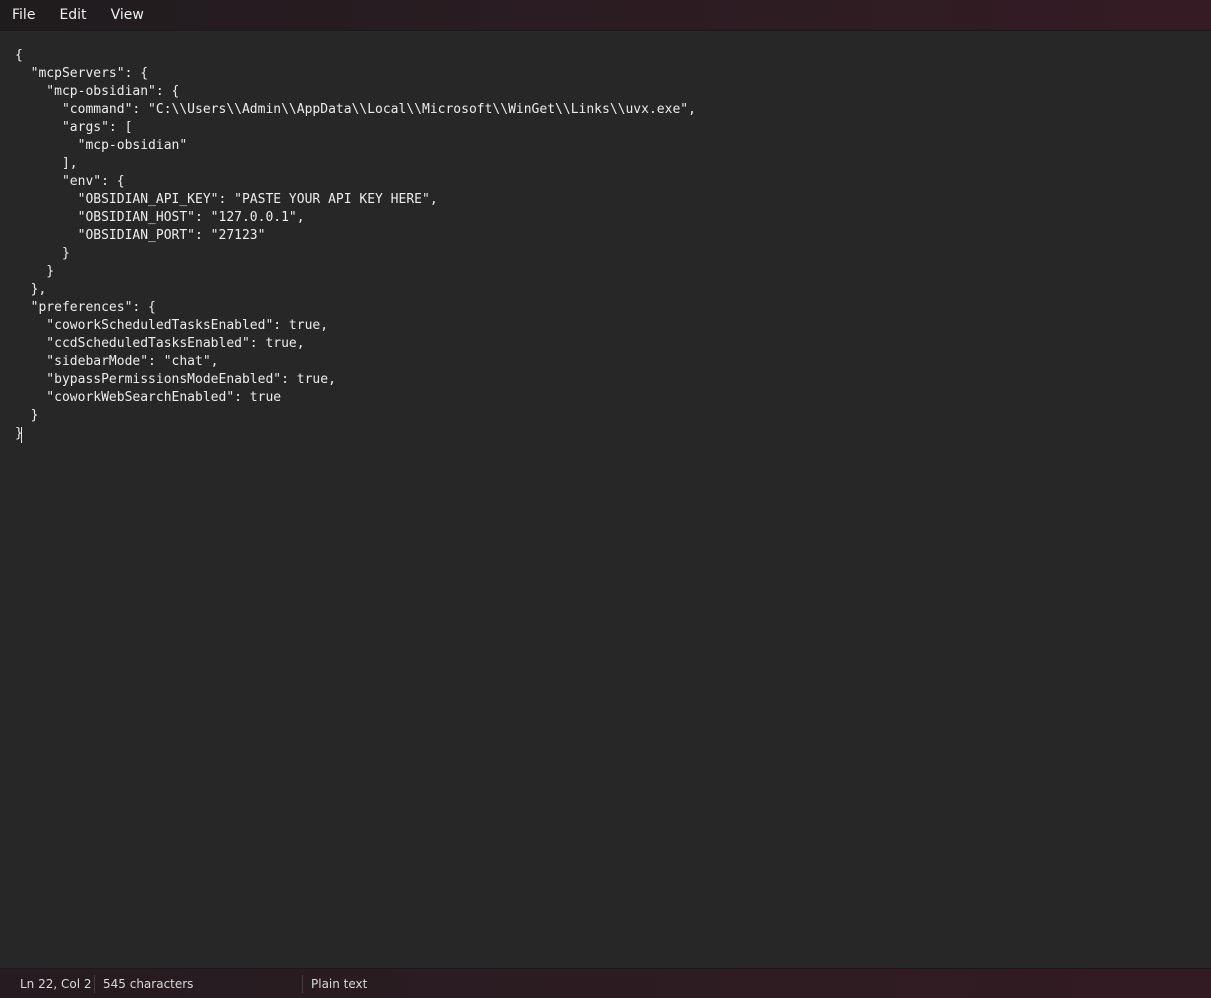 Image resolution: width=1211 pixels, height=998 pixels. Describe the element at coordinates (47, 983) in the screenshot. I see `status-cursor-position: Ln 22, Col 2` at that location.